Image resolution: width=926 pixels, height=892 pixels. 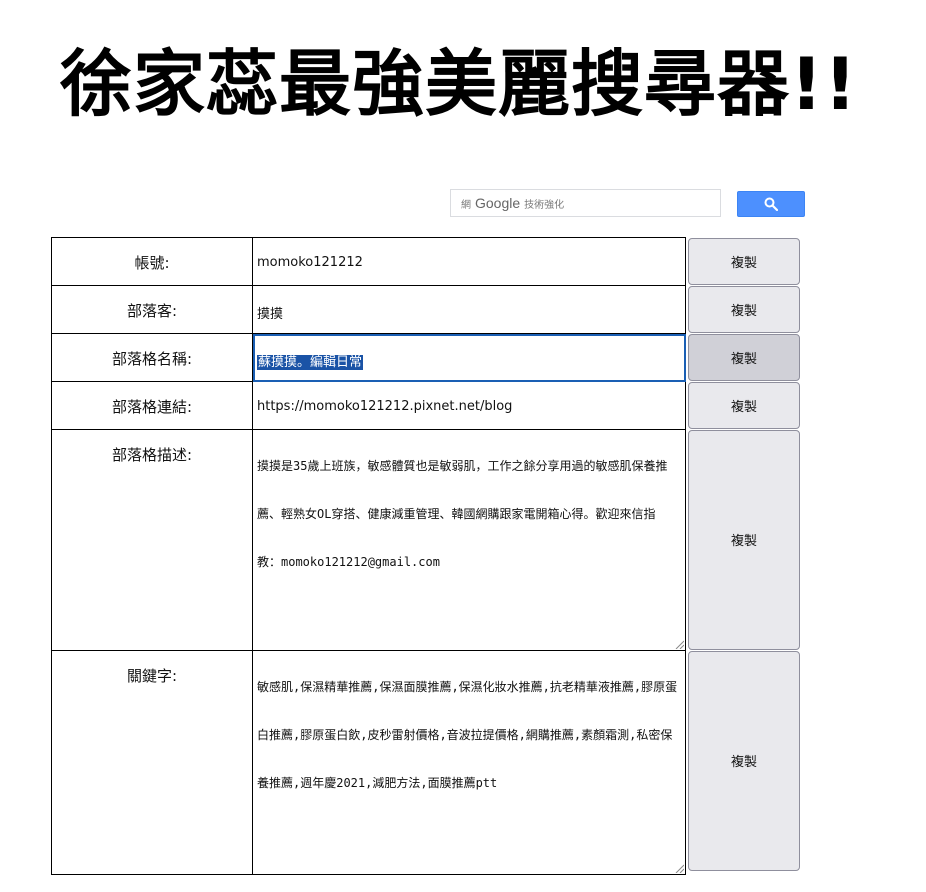 What do you see at coordinates (152, 405) in the screenshot?
I see `label-blog-link: 部落格連結:` at bounding box center [152, 405].